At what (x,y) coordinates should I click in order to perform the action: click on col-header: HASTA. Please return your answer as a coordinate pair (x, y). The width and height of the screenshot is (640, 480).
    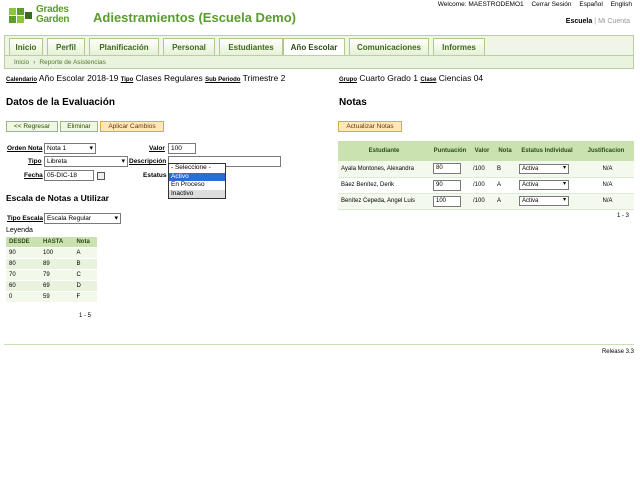
    Looking at the image, I should click on (57, 242).